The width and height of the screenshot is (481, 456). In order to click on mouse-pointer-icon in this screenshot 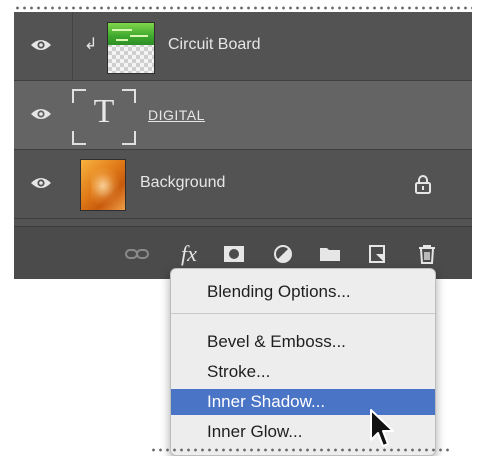, I will do `click(382, 428)`.